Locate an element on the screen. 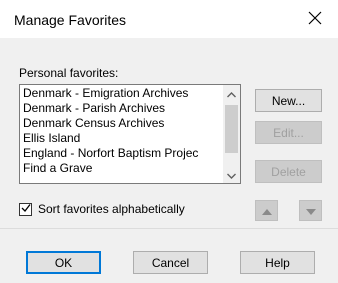 The width and height of the screenshot is (338, 283). scroll-up-button is located at coordinates (231, 93).